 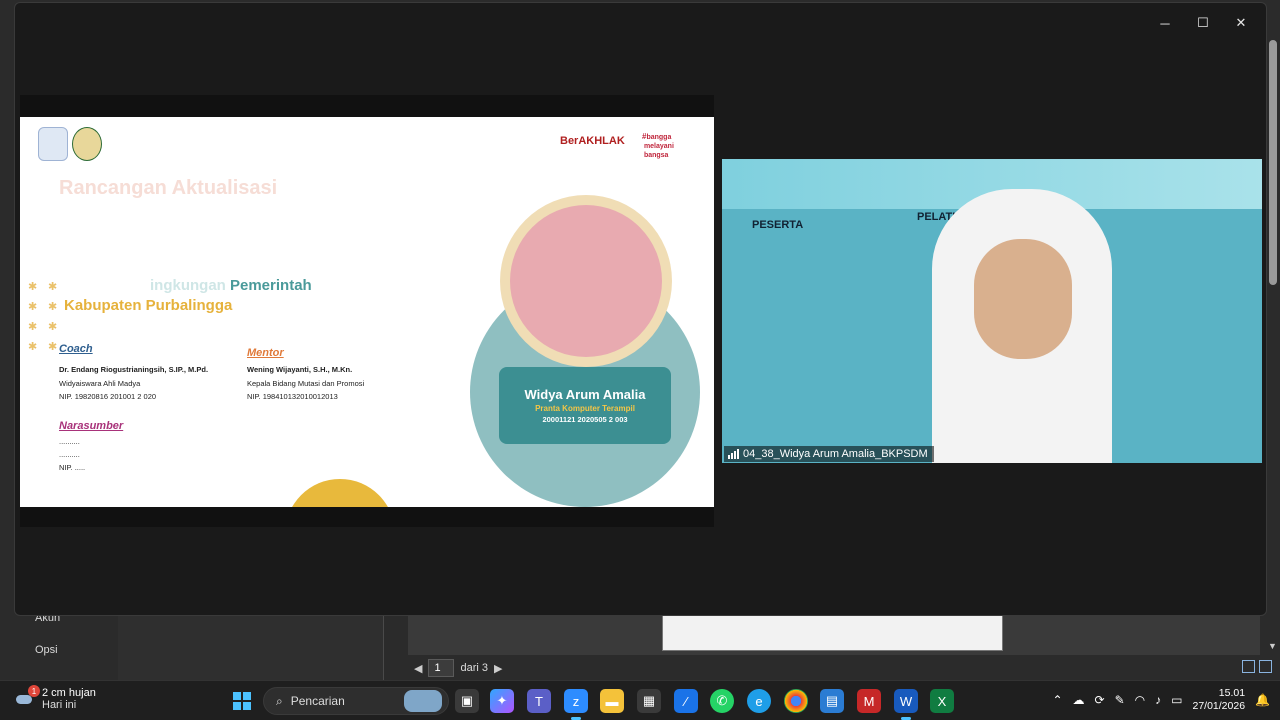 What do you see at coordinates (59, 705) in the screenshot?
I see `weather-subtitle: Hari ini` at bounding box center [59, 705].